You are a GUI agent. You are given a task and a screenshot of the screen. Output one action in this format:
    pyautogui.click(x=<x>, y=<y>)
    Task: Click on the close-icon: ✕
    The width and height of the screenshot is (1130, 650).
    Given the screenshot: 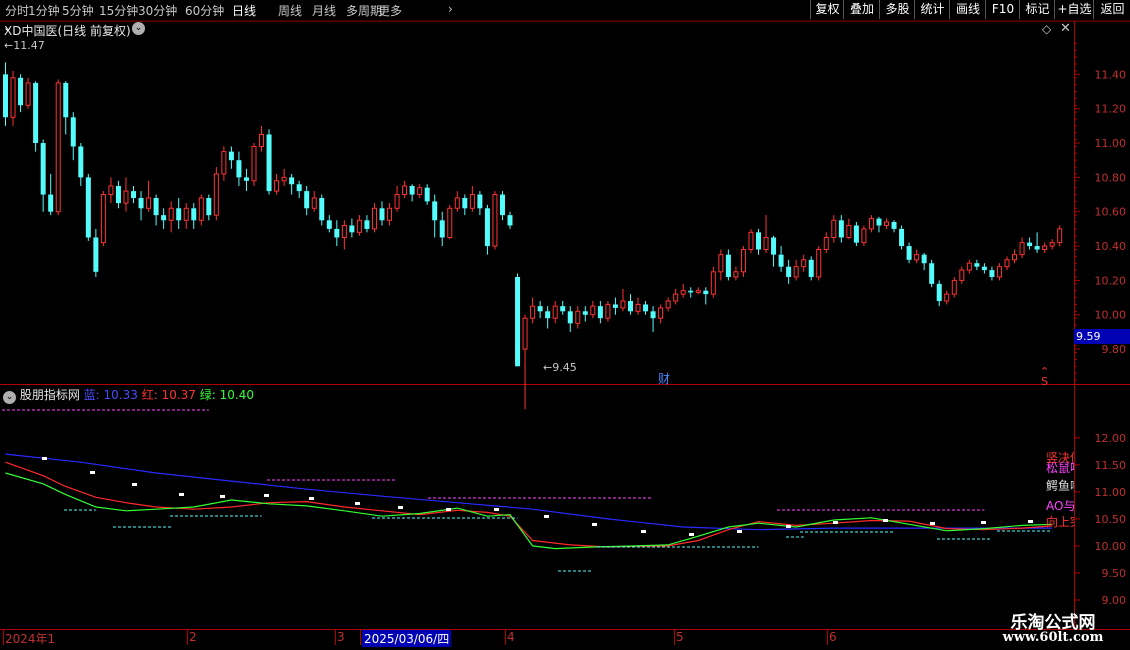 What is the action you would take?
    pyautogui.click(x=1065, y=28)
    